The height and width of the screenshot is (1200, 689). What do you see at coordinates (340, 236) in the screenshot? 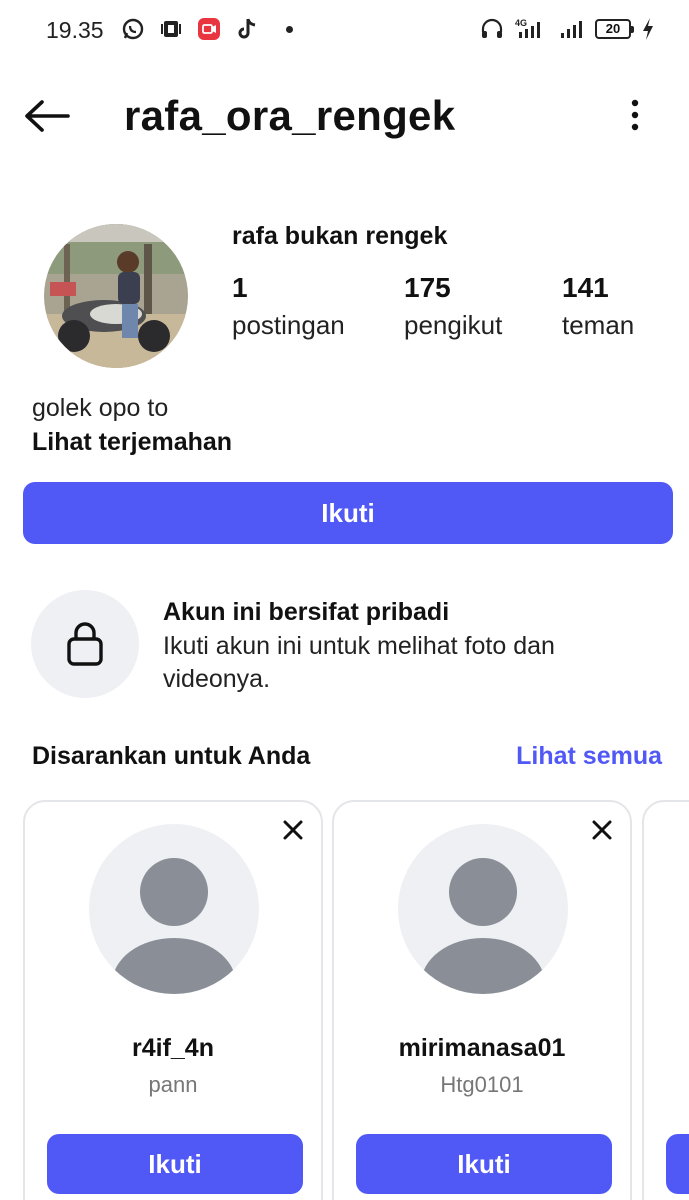
I see `display-name: rafa bukan rengek` at bounding box center [340, 236].